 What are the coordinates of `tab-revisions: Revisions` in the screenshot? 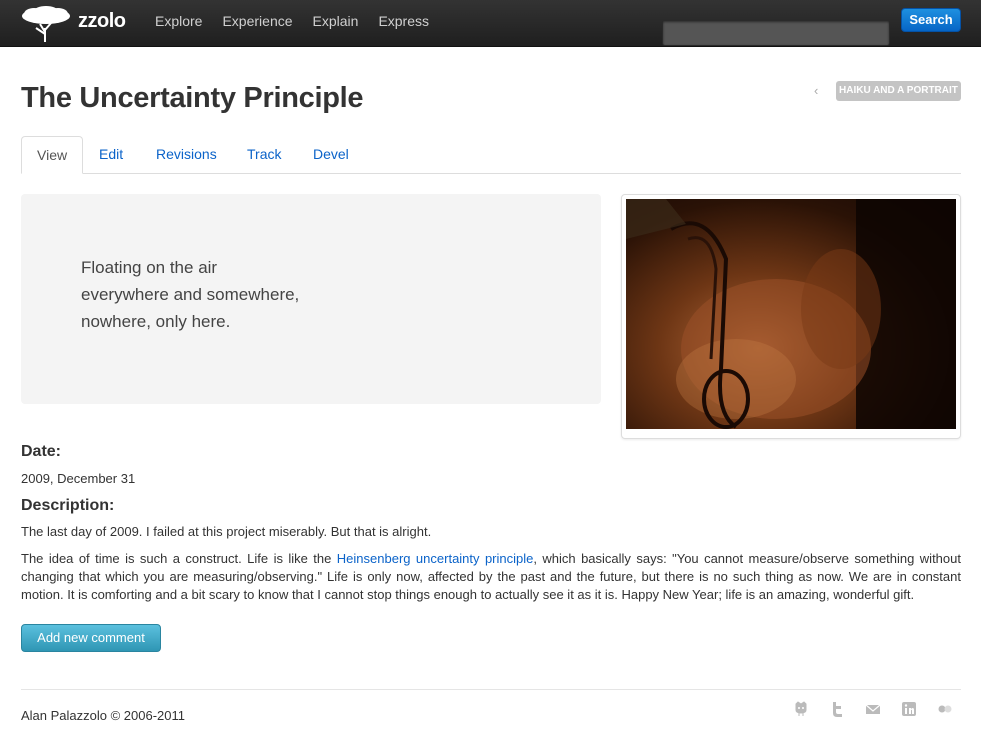 It's located at (186, 155).